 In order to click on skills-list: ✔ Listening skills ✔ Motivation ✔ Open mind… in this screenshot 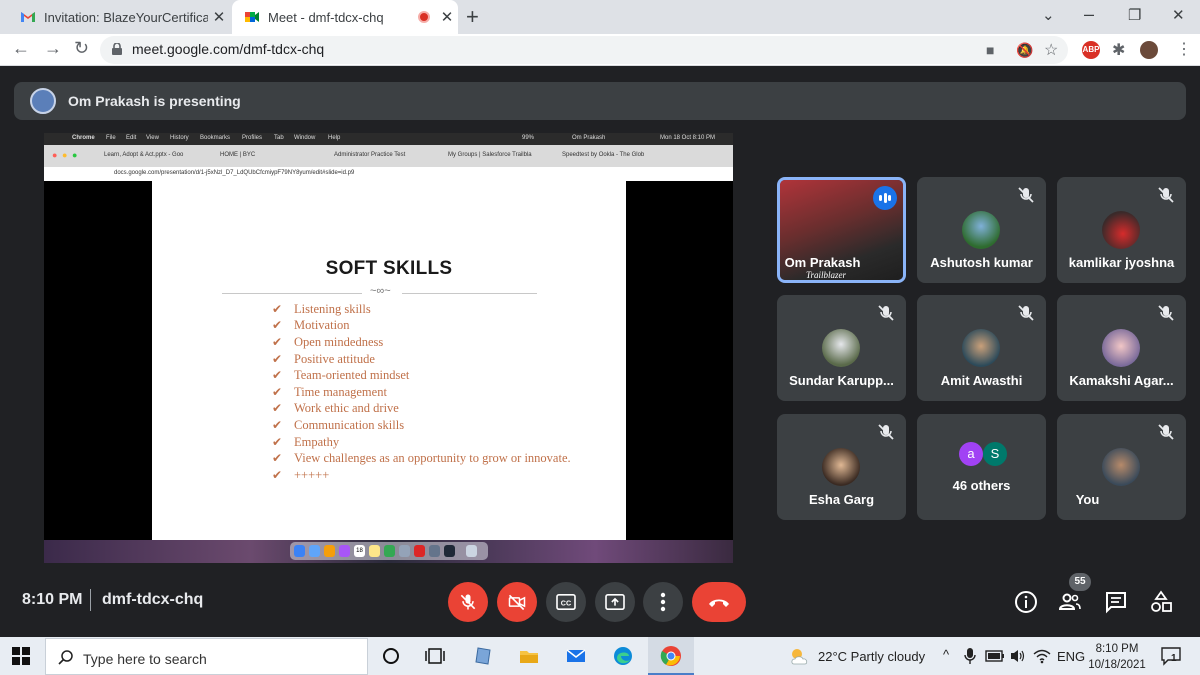, I will do `click(421, 392)`.